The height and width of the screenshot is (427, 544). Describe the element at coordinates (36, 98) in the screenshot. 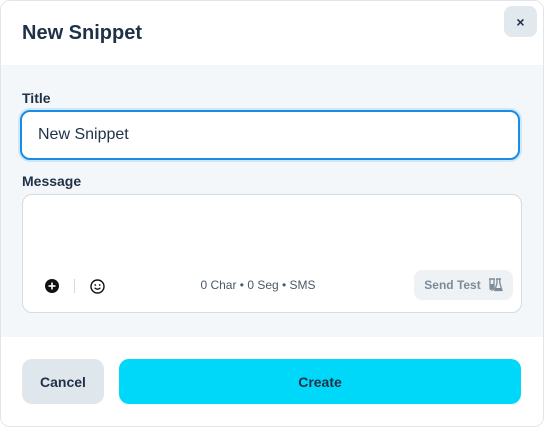

I see `title-label: Title` at that location.